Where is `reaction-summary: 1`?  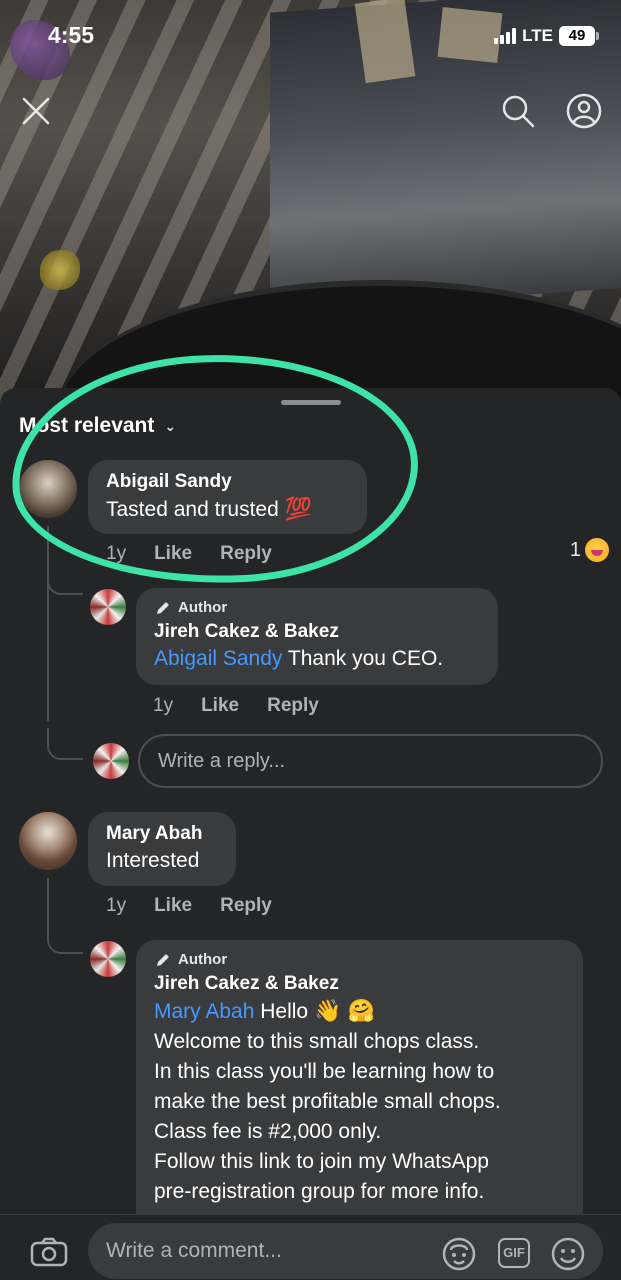 reaction-summary: 1 is located at coordinates (589, 550).